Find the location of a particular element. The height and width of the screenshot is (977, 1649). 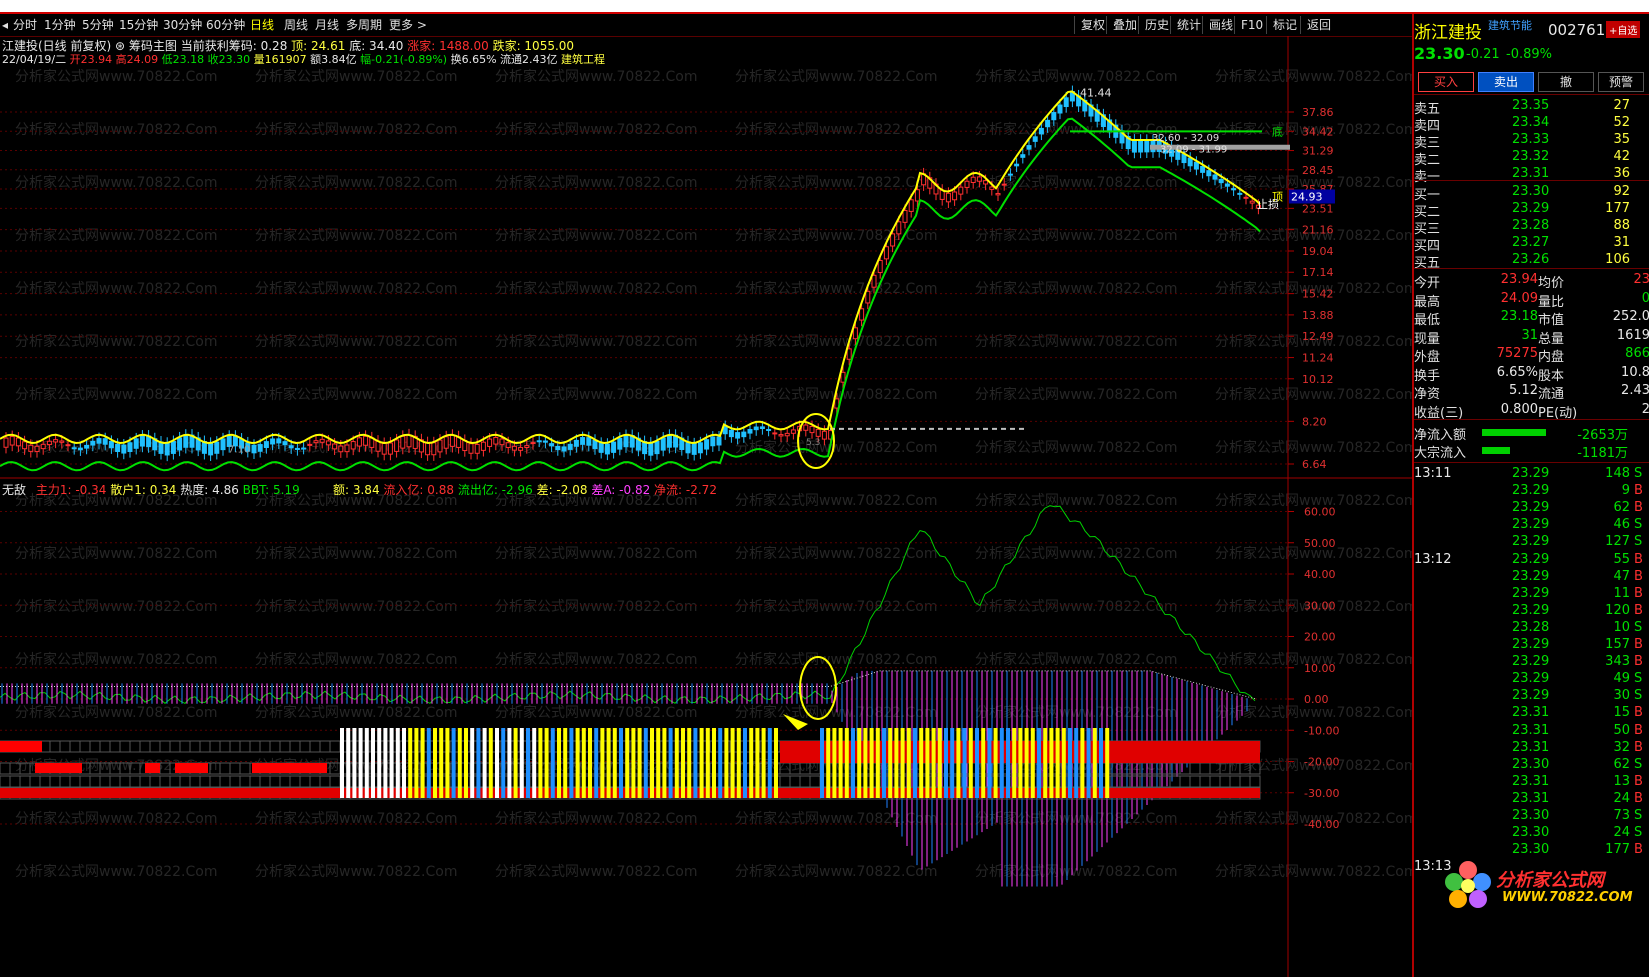

ask-price: 23.34 is located at coordinates (1530, 122).